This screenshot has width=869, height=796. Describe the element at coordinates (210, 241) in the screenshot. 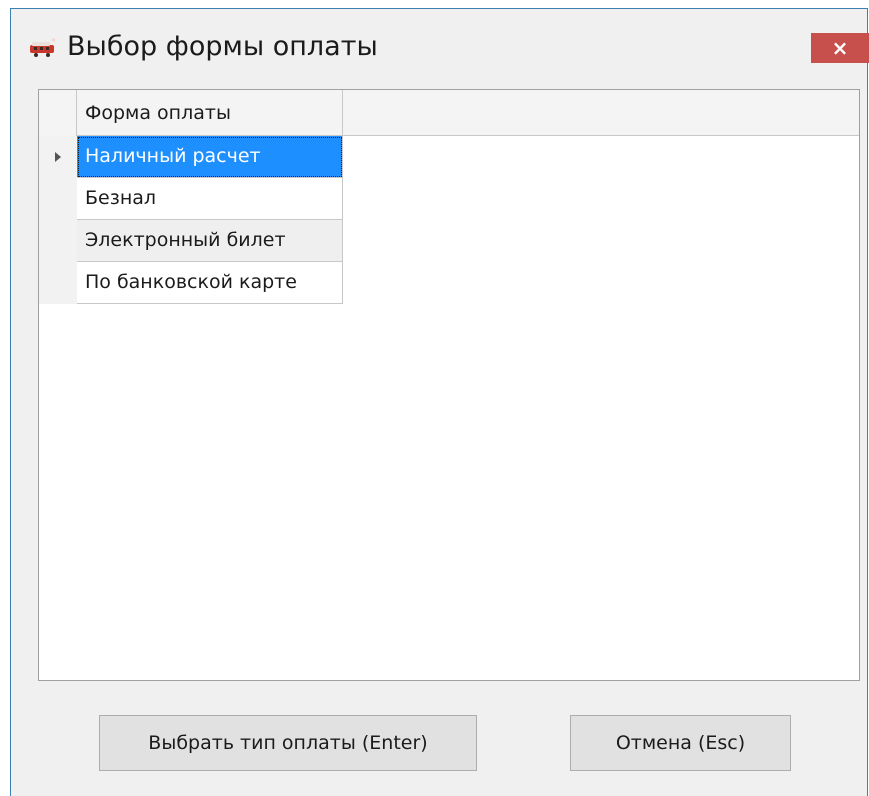

I see `table-row: Электронный билет` at that location.